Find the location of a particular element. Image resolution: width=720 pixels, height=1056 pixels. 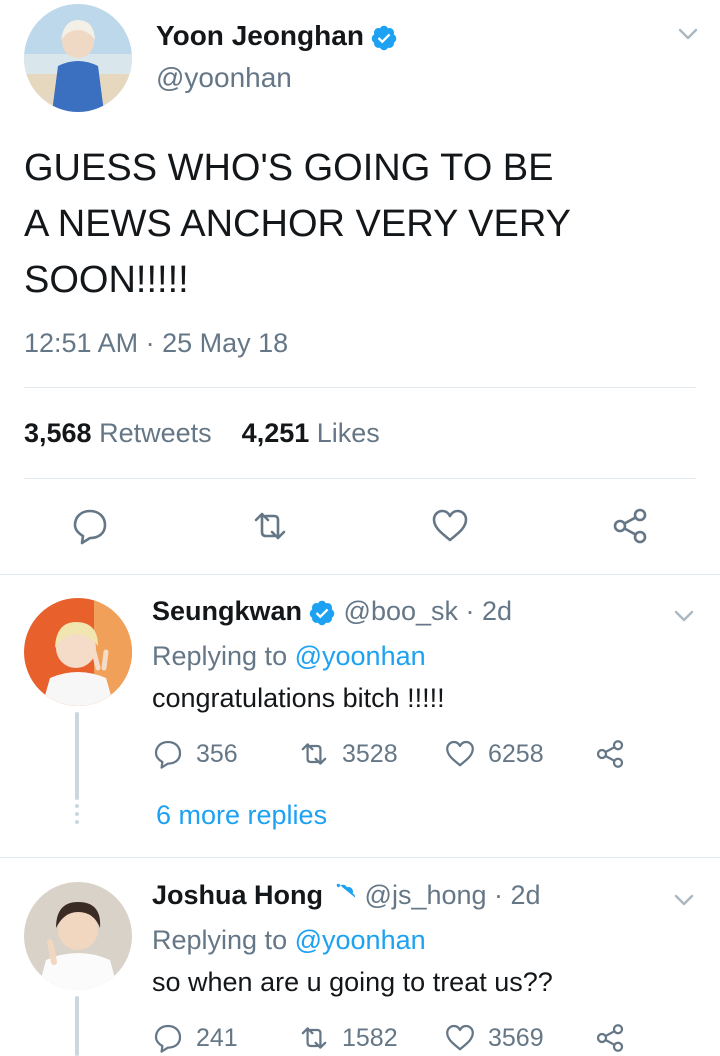

more-replies-link: 6 more replies is located at coordinates (241, 815).